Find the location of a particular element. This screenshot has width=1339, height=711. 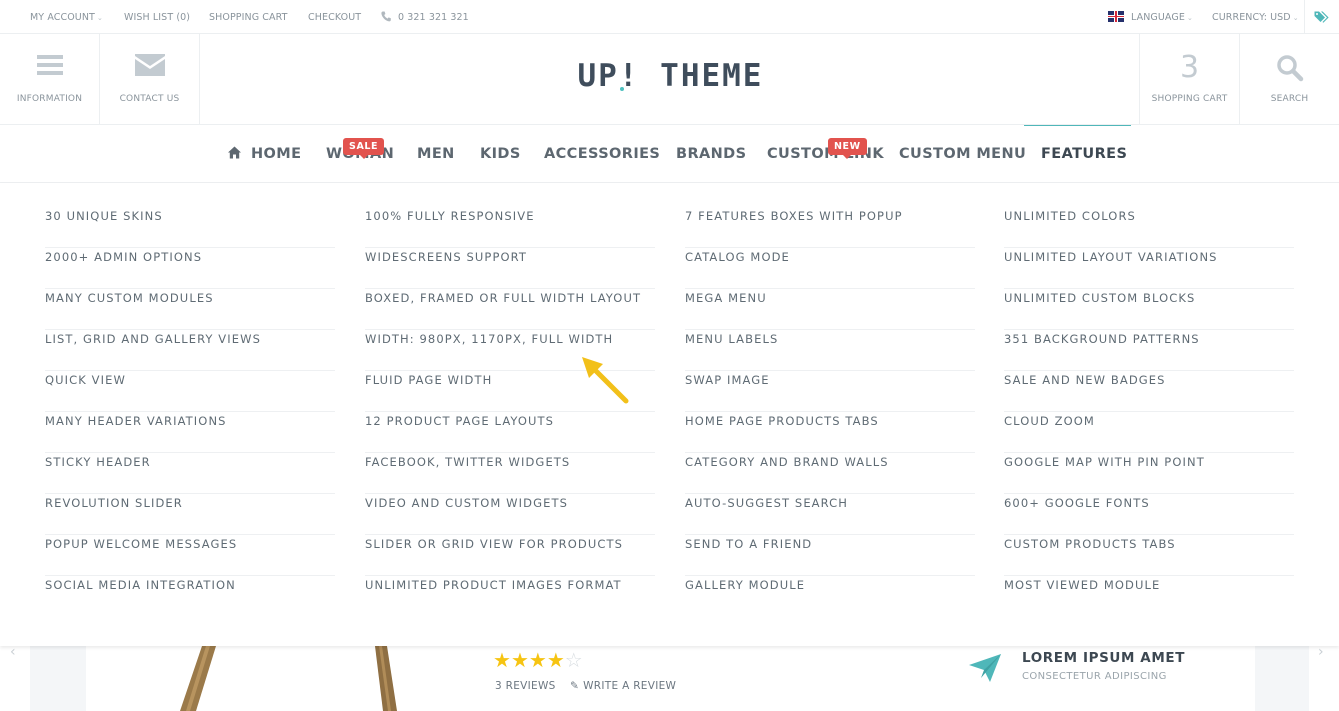

promo-subtitle: CONSECTETUR ADIPISCING is located at coordinates (1094, 676).